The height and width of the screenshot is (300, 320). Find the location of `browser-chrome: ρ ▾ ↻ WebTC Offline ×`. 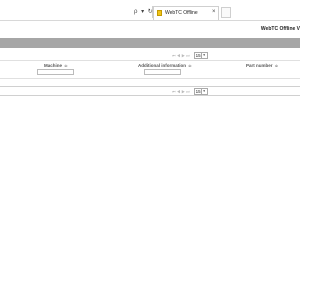

browser-chrome: ρ ▾ ↻ WebTC Offline × is located at coordinates (150, 10).